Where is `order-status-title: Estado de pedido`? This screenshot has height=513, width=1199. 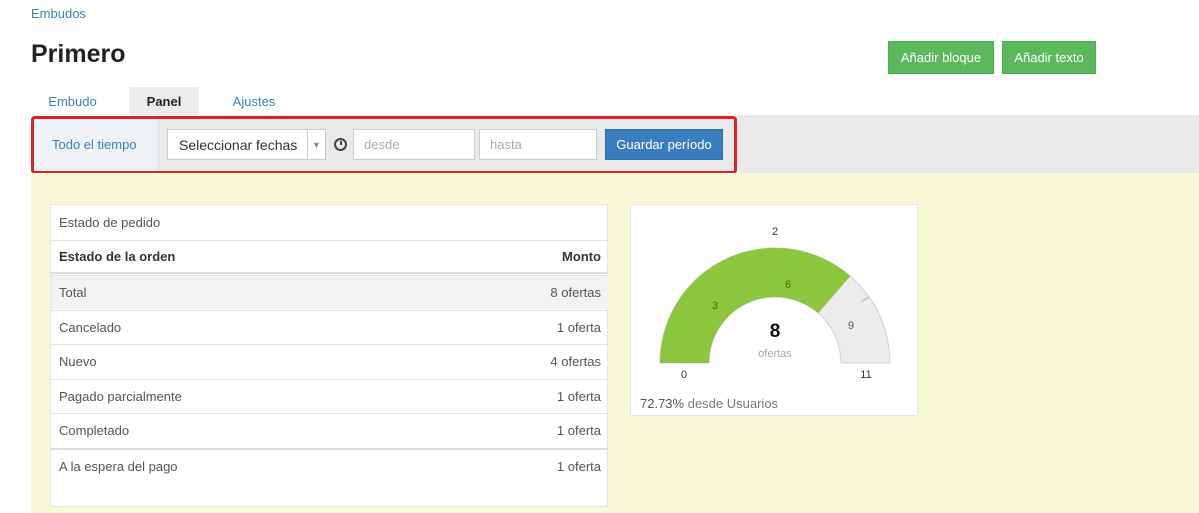
order-status-title: Estado de pedido is located at coordinates (110, 222).